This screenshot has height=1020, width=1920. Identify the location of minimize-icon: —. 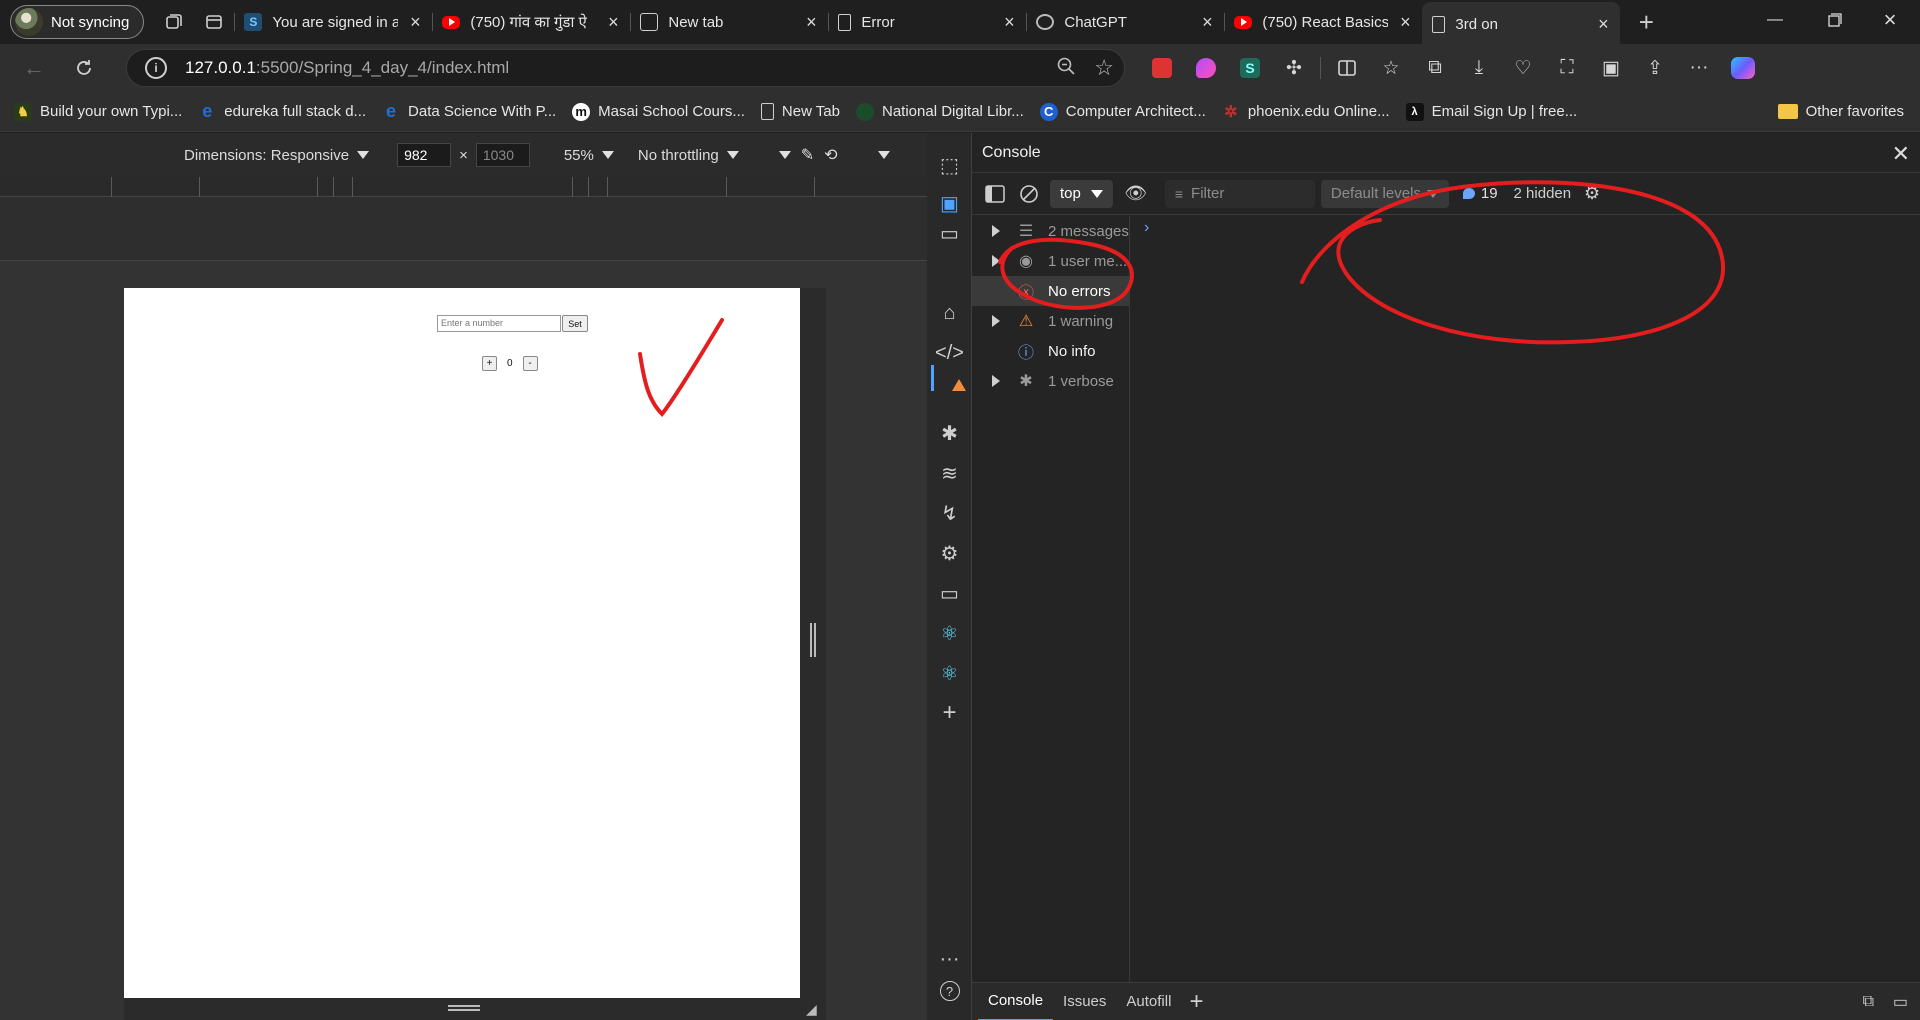
(1775, 20).